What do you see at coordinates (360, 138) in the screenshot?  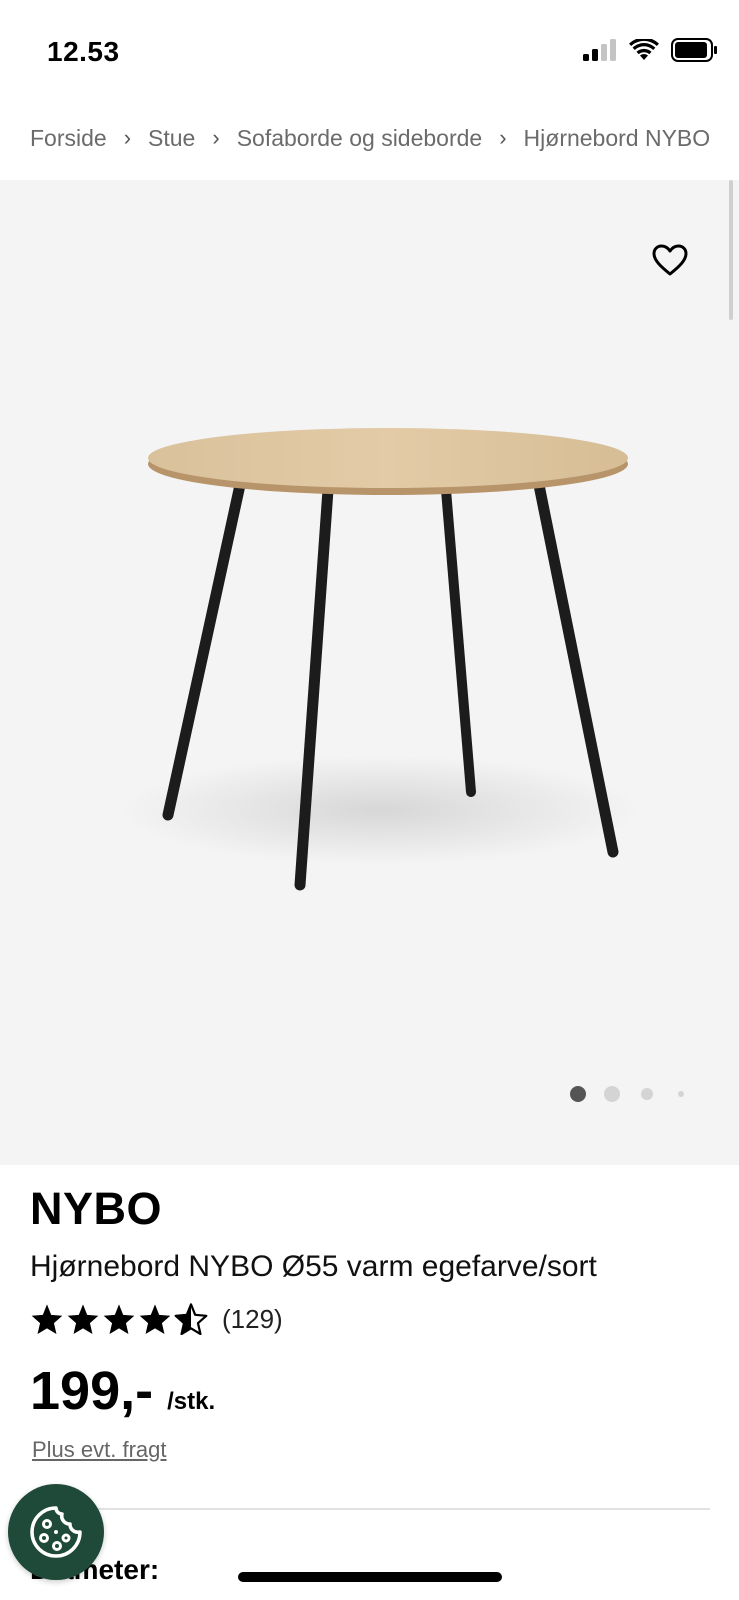 I see `breadcrumb-item-sofaborde: Sofaborde og sideborde` at bounding box center [360, 138].